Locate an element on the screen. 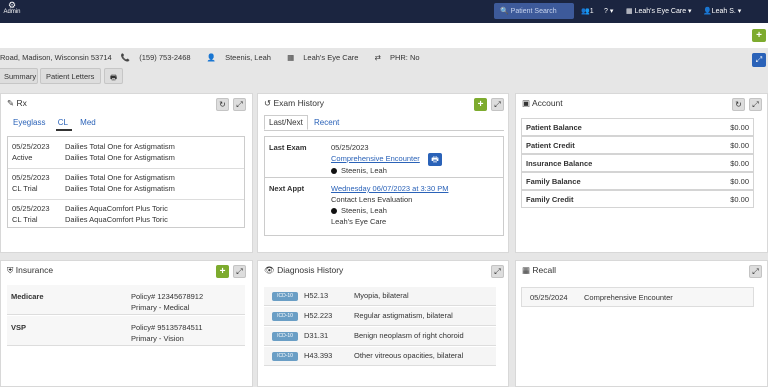  search-icon: 🔍 is located at coordinates (505, 11).